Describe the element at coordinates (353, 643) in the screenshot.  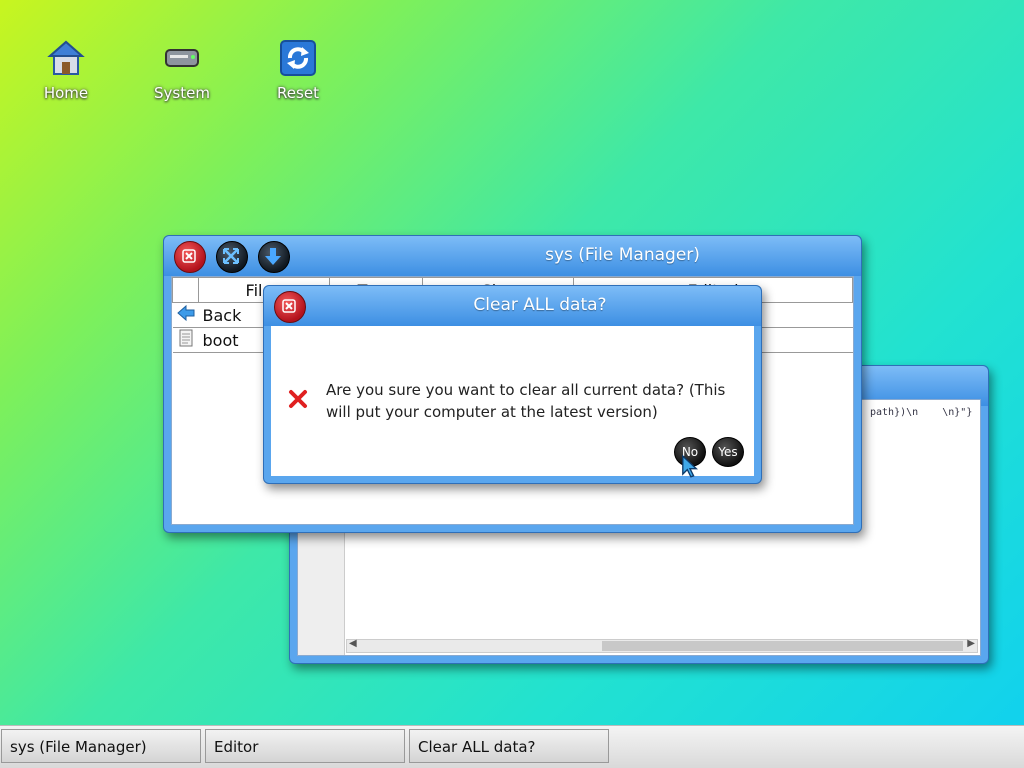
I see `scroll-left-arrow-icon: ◀` at that location.